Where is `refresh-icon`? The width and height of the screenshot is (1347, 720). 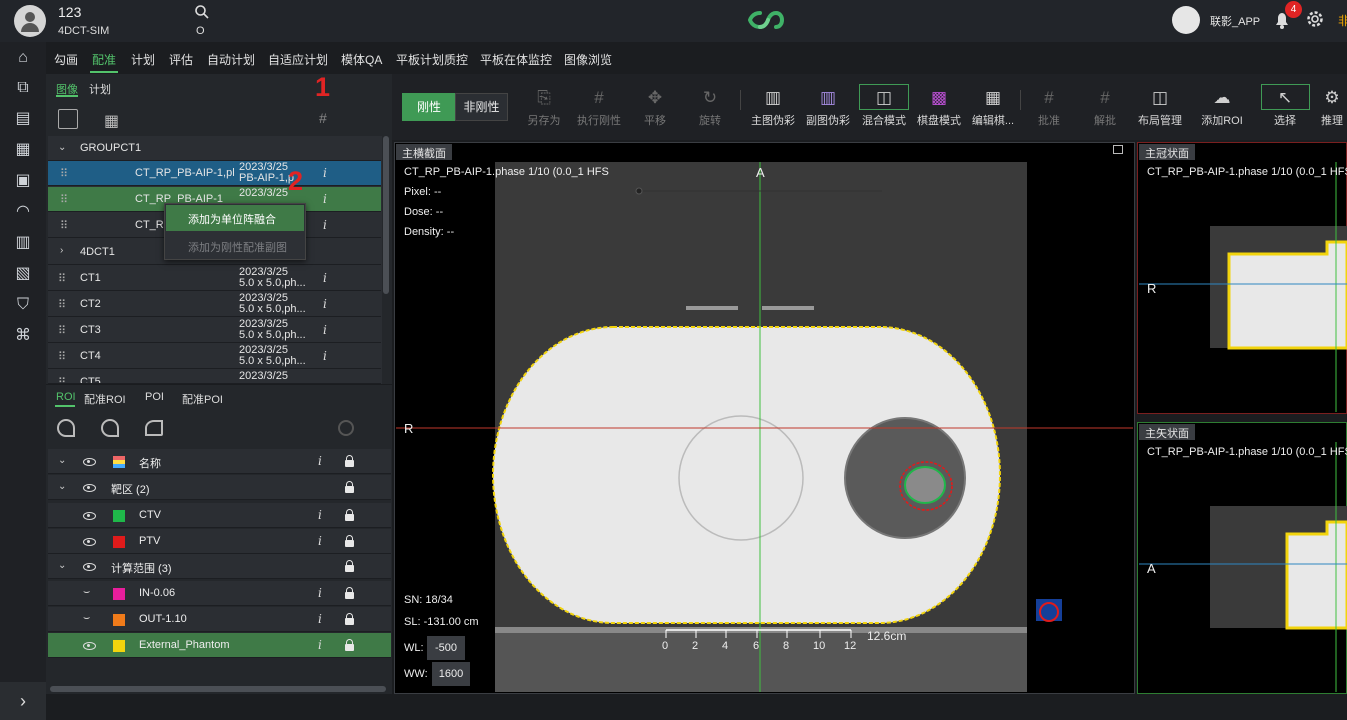 refresh-icon is located at coordinates (346, 428).